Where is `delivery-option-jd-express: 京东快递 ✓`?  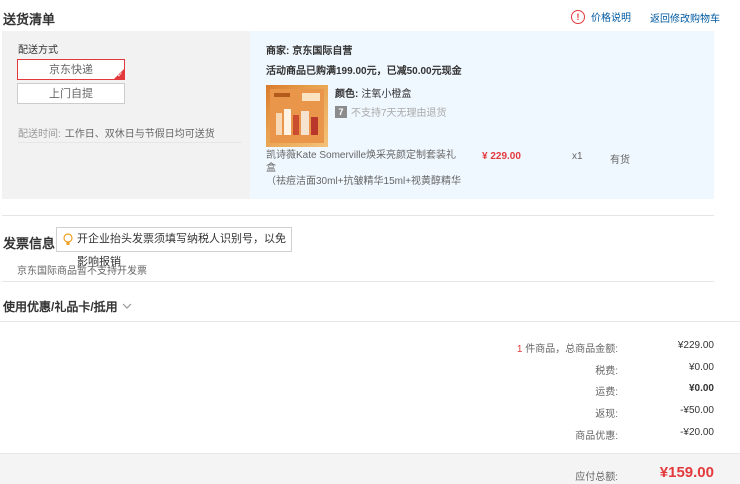 delivery-option-jd-express: 京东快递 ✓ is located at coordinates (71, 69).